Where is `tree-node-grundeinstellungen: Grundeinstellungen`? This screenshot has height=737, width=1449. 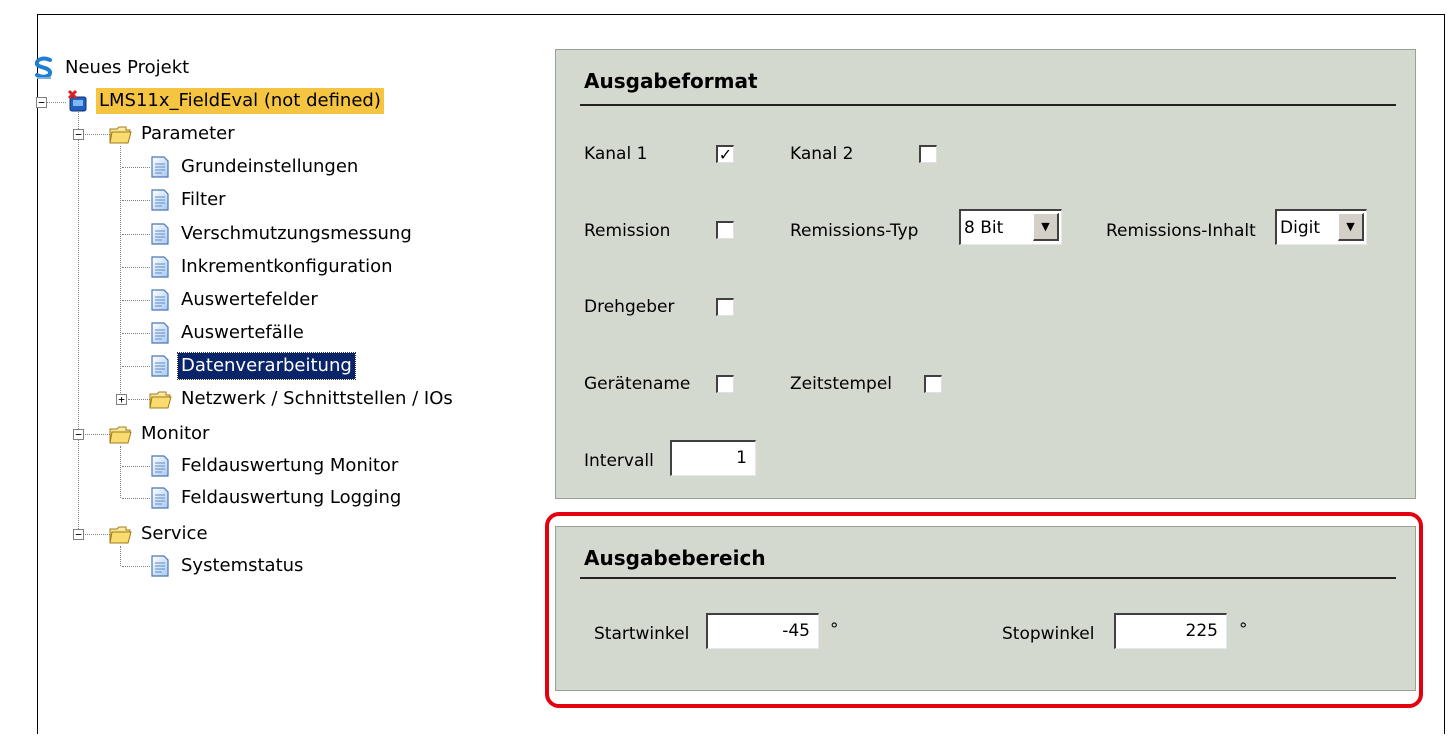 tree-node-grundeinstellungen: Grundeinstellungen is located at coordinates (254, 167).